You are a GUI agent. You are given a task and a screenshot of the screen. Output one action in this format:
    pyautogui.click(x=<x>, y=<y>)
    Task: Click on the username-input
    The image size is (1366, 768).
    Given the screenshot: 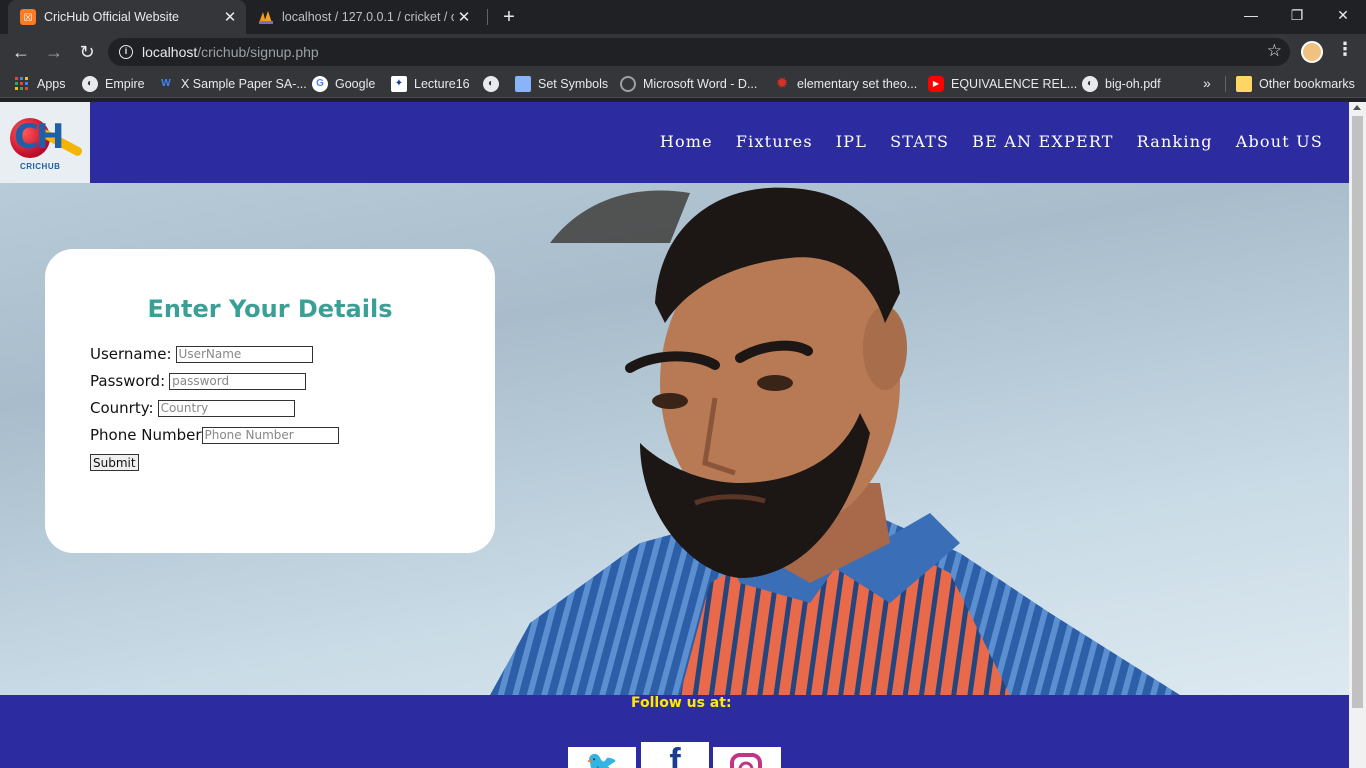 What is the action you would take?
    pyautogui.click(x=244, y=354)
    